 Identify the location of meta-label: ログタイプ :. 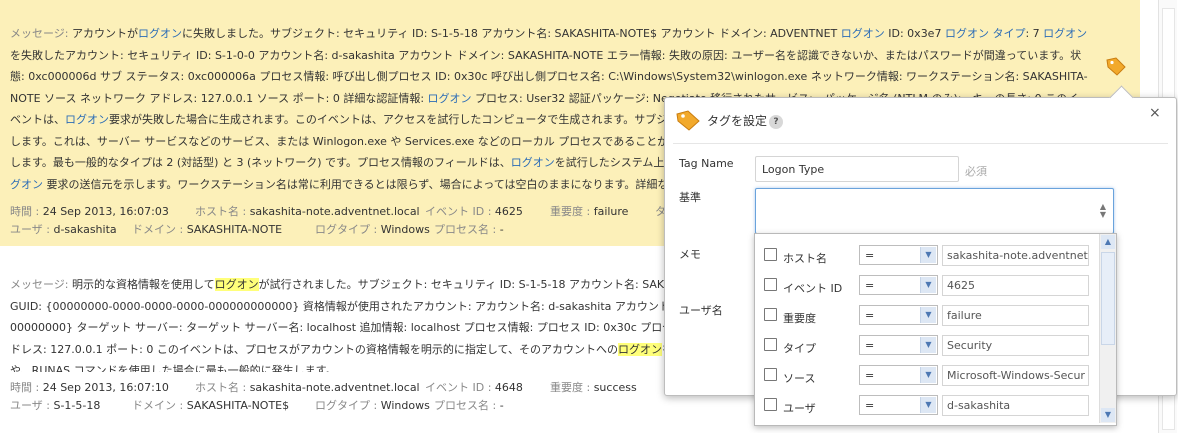
(348, 229).